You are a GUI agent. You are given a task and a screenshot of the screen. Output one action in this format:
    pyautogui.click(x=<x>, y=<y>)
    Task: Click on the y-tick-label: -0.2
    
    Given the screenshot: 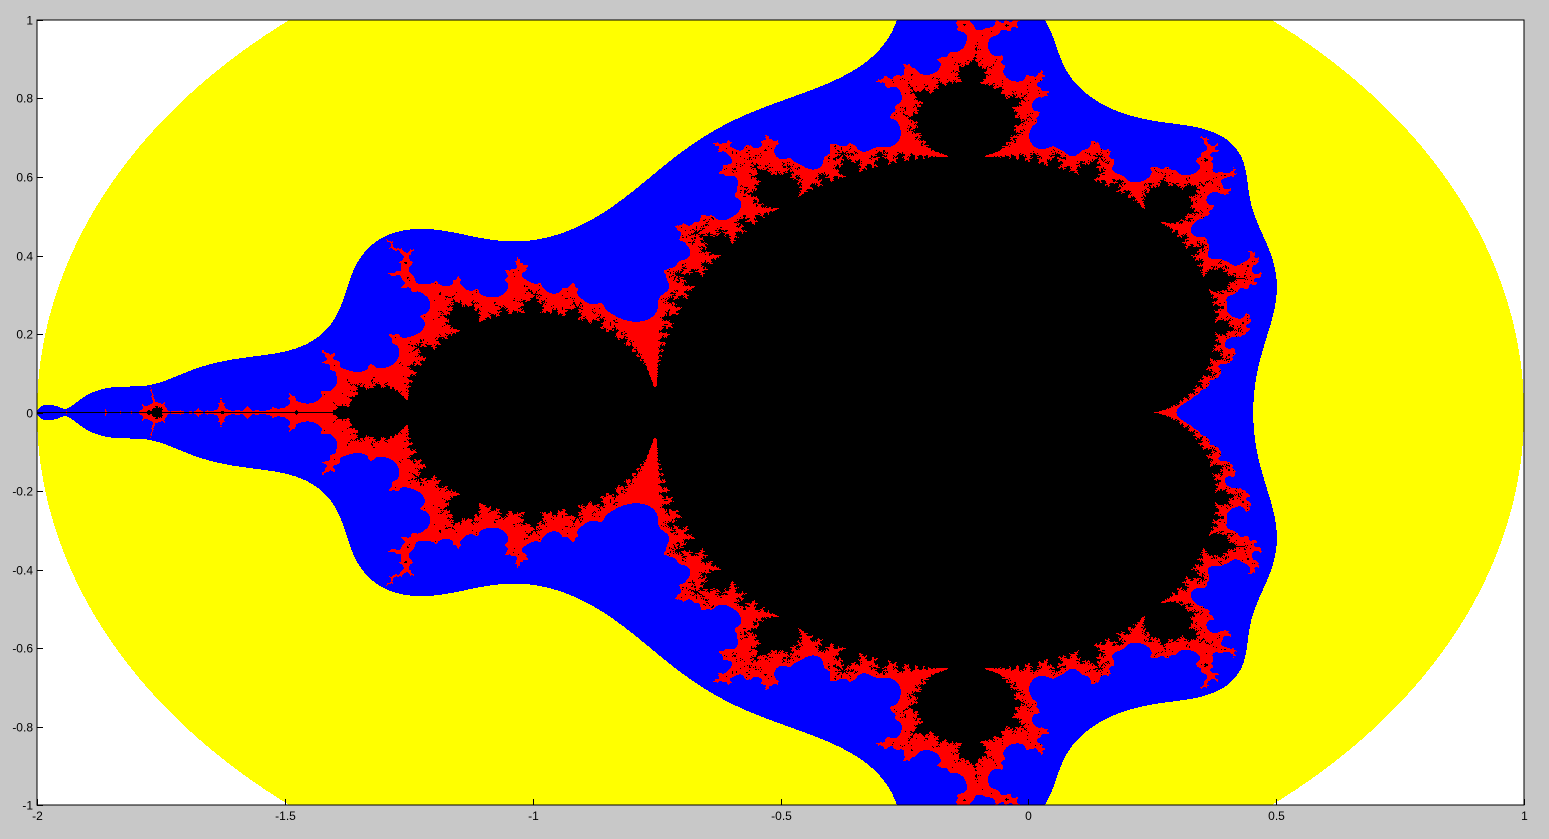 What is the action you would take?
    pyautogui.click(x=22, y=492)
    